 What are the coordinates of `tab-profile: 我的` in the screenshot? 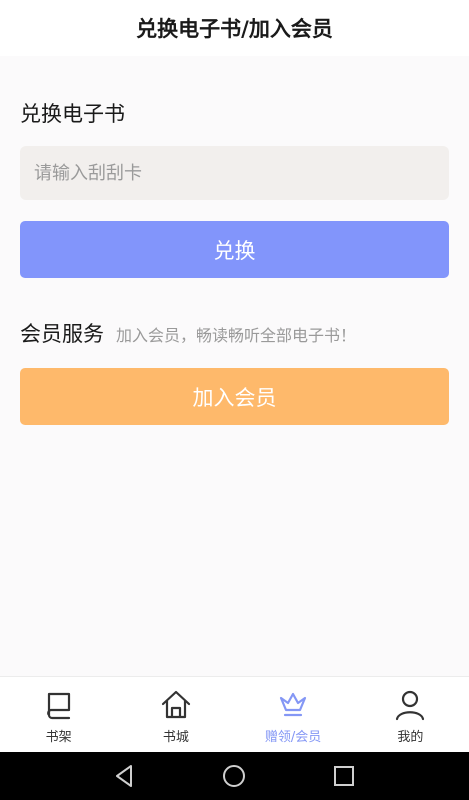 It's located at (410, 714).